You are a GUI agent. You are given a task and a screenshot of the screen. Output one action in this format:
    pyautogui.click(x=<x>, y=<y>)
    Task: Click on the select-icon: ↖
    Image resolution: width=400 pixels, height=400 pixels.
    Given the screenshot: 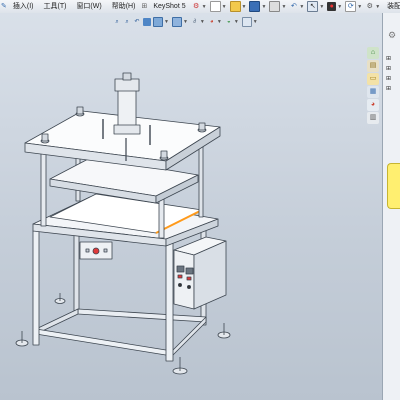 What is the action you would take?
    pyautogui.click(x=313, y=6)
    